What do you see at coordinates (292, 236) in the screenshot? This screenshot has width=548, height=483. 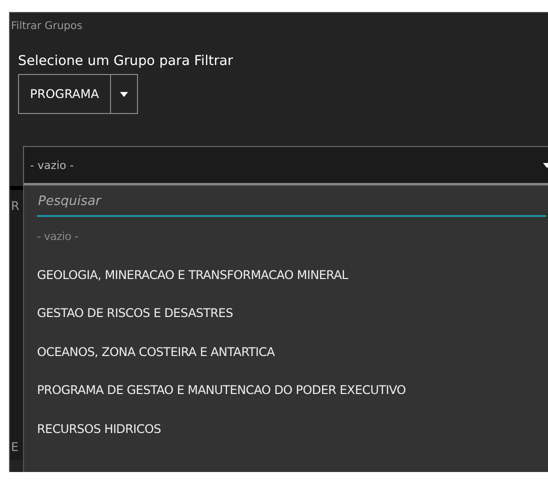 I see `dropdown-option: - vazio -` at bounding box center [292, 236].